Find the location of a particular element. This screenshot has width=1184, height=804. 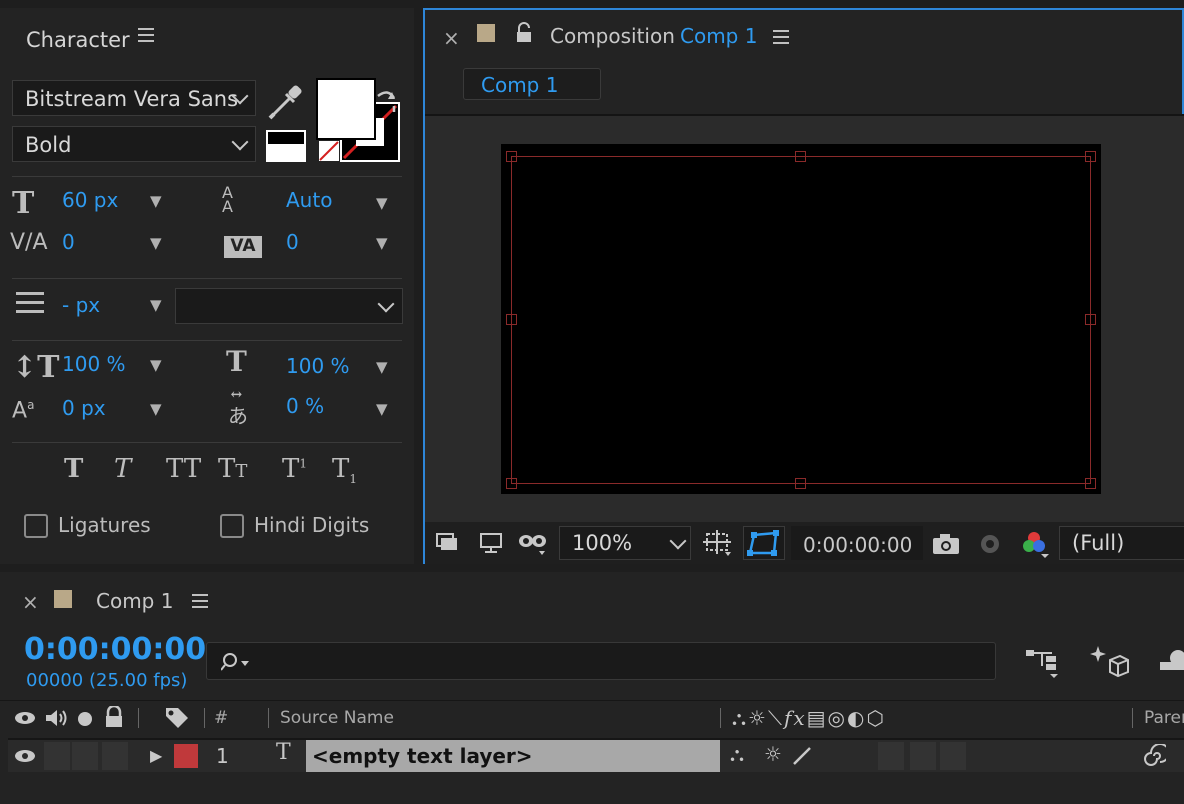

adjustment-switch is located at coordinates (923, 756).